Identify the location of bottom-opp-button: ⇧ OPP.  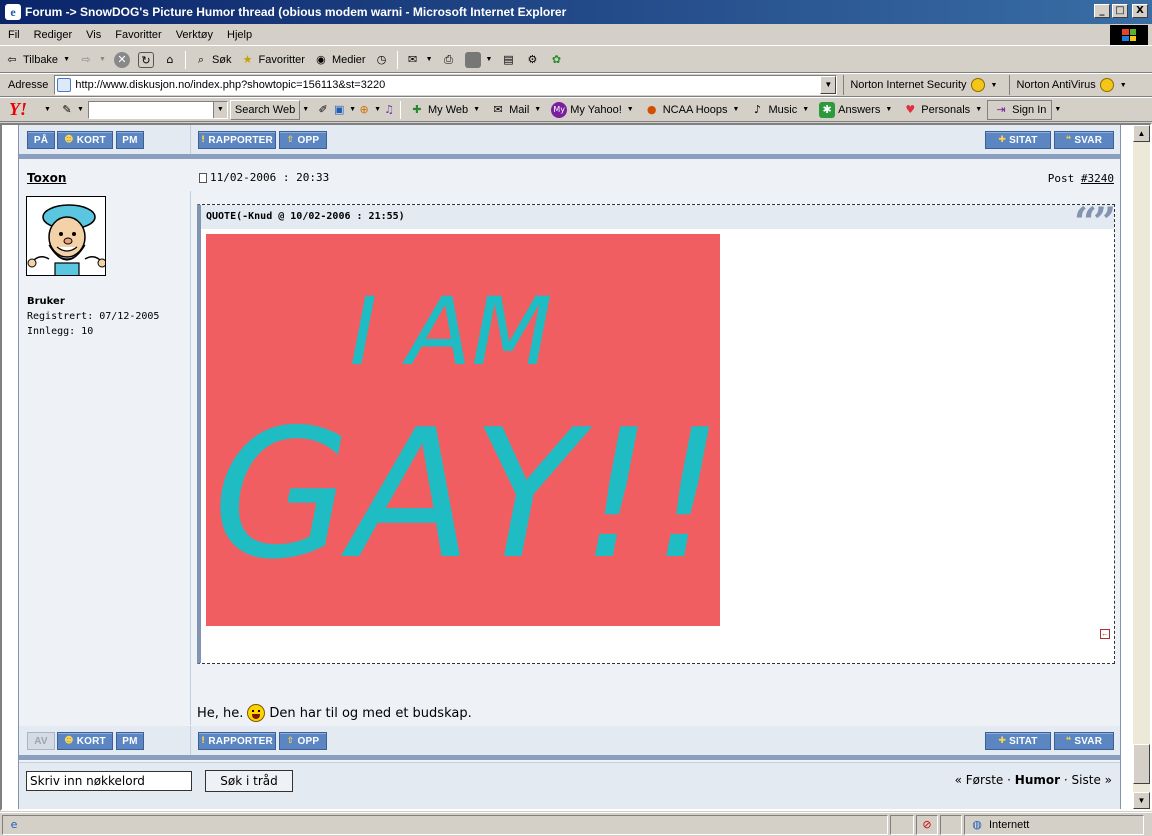
(303, 741).